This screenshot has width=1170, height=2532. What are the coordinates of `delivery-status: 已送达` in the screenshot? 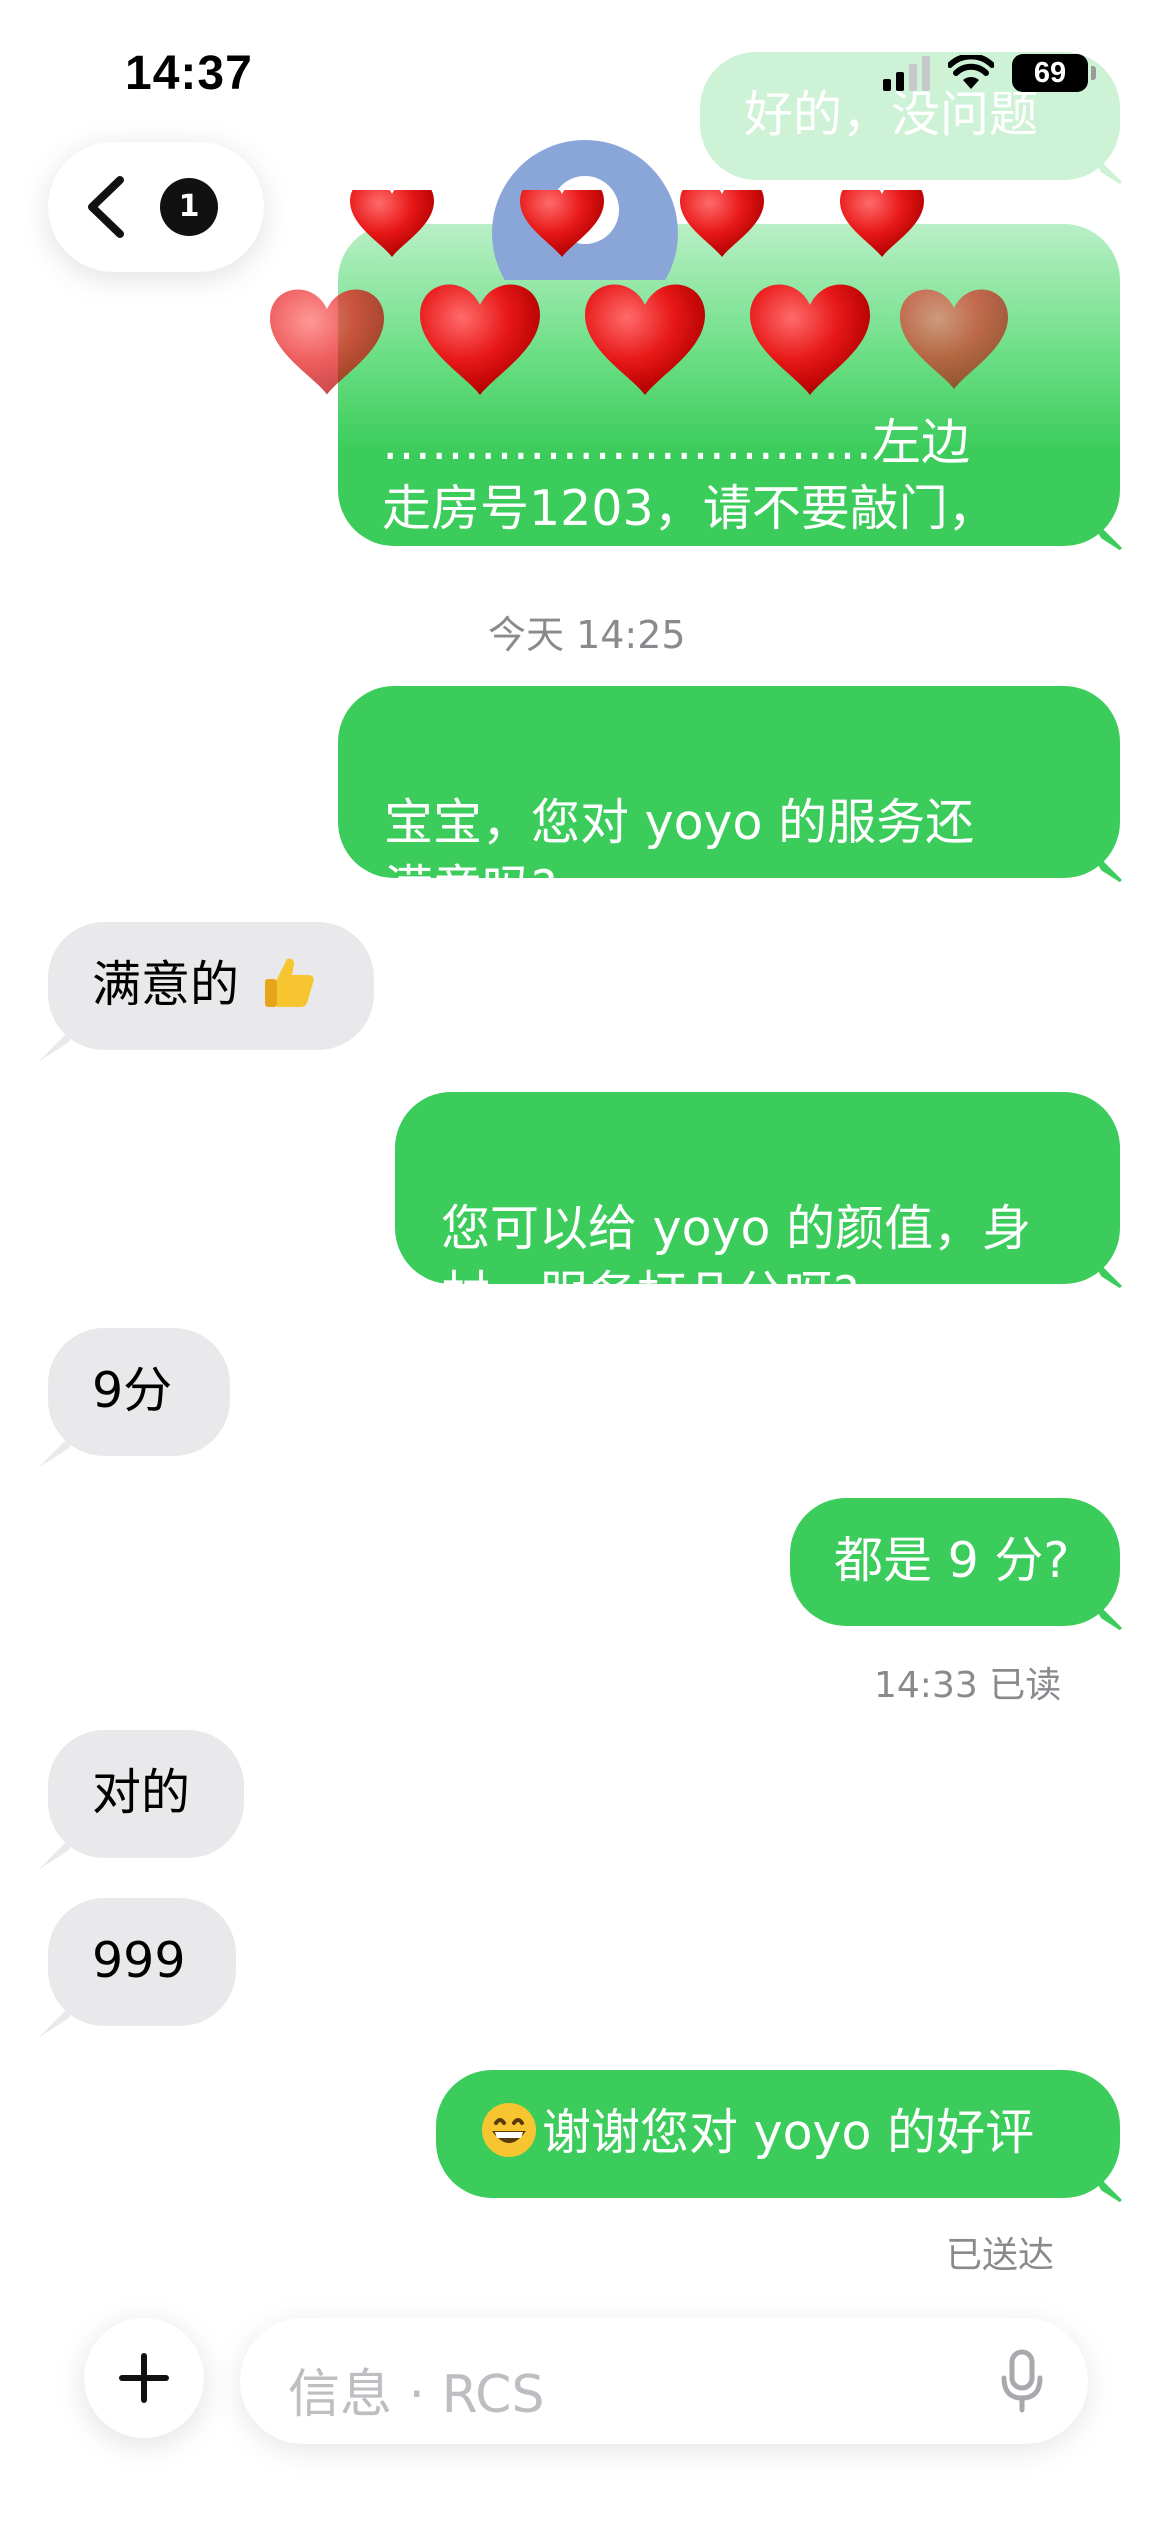 It's located at (1000, 2255).